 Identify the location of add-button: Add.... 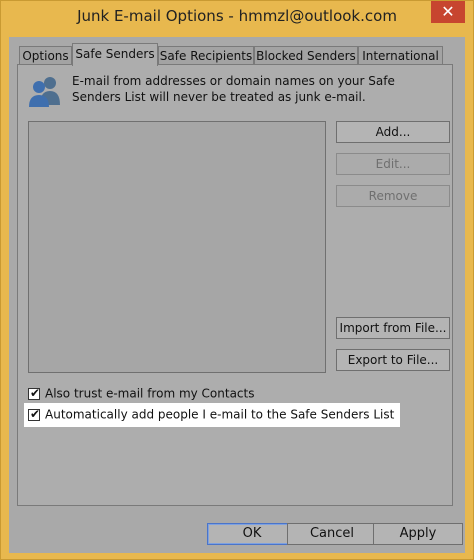
(393, 132).